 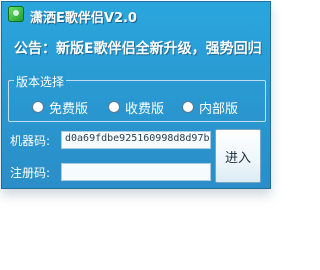 I want to click on radio-free-version: 免费版, so click(x=60, y=108).